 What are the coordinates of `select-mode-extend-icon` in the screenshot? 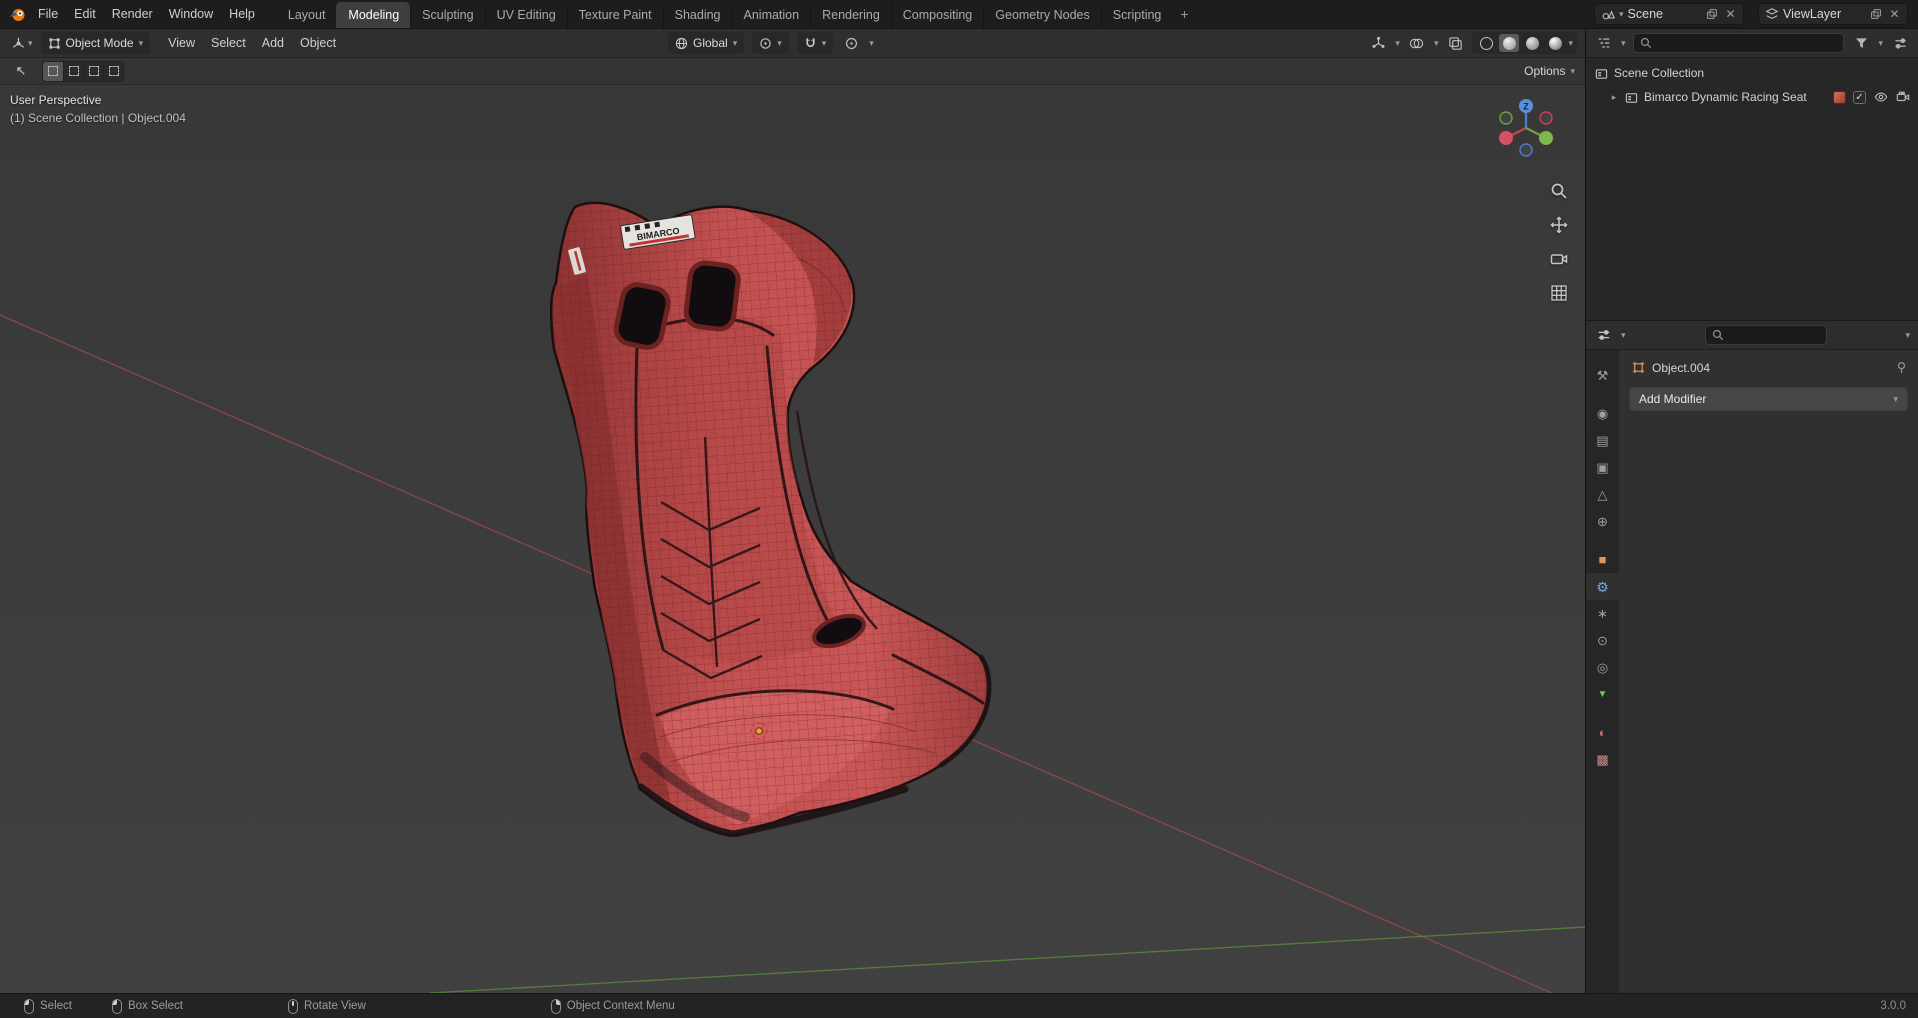 It's located at (73, 71).